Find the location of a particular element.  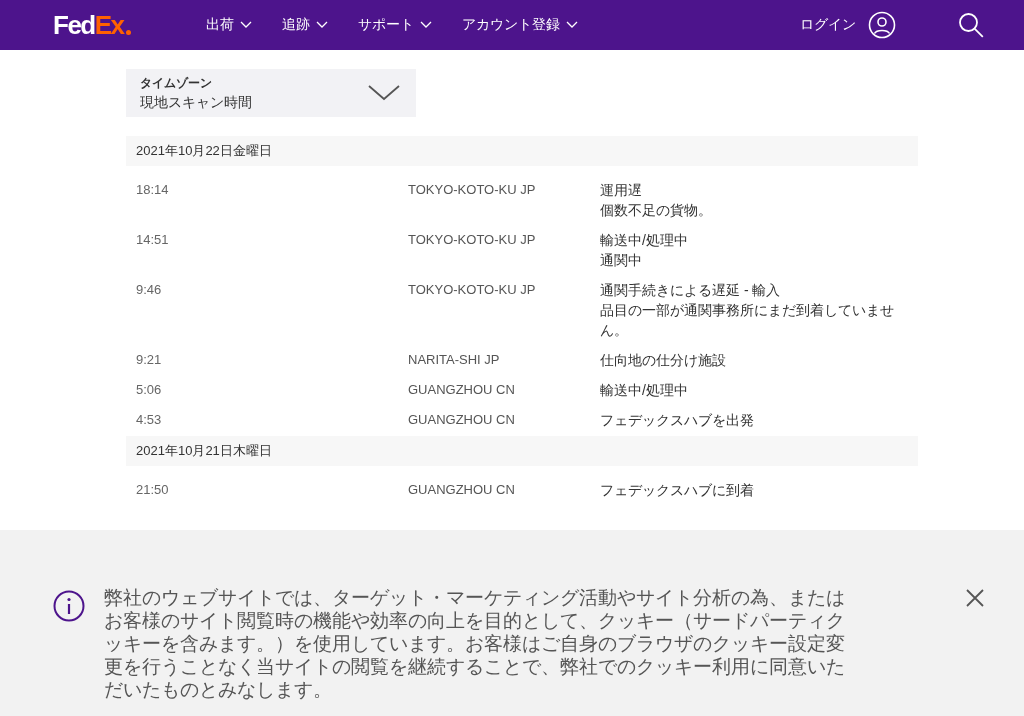

event-description: 運用遅 is located at coordinates (621, 190).